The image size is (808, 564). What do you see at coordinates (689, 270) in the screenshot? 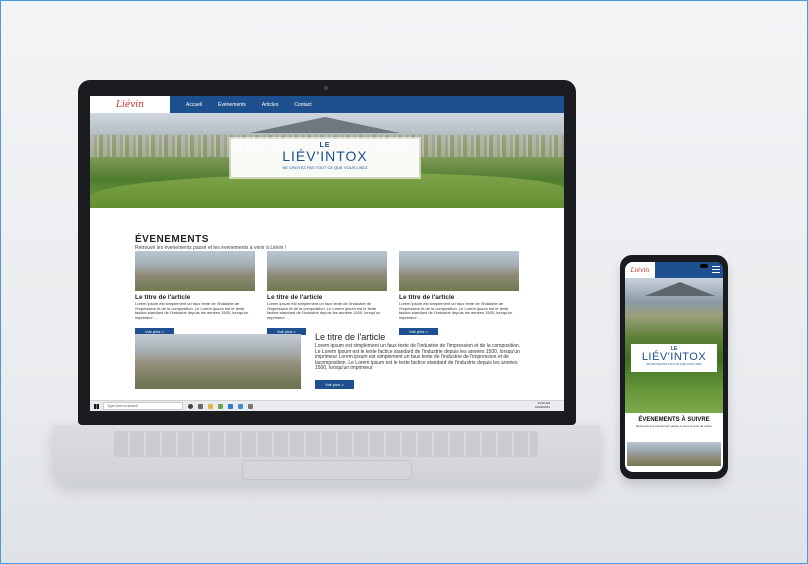
I see `phone-nav-bar` at bounding box center [689, 270].